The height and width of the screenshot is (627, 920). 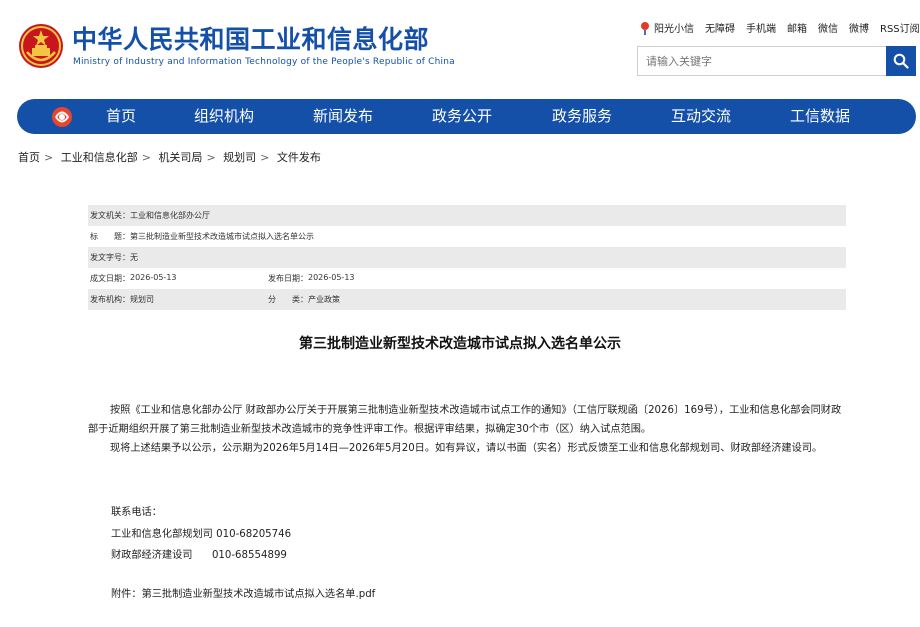 What do you see at coordinates (900, 27) in the screenshot?
I see `top-link-rss: RSS订阅` at bounding box center [900, 27].